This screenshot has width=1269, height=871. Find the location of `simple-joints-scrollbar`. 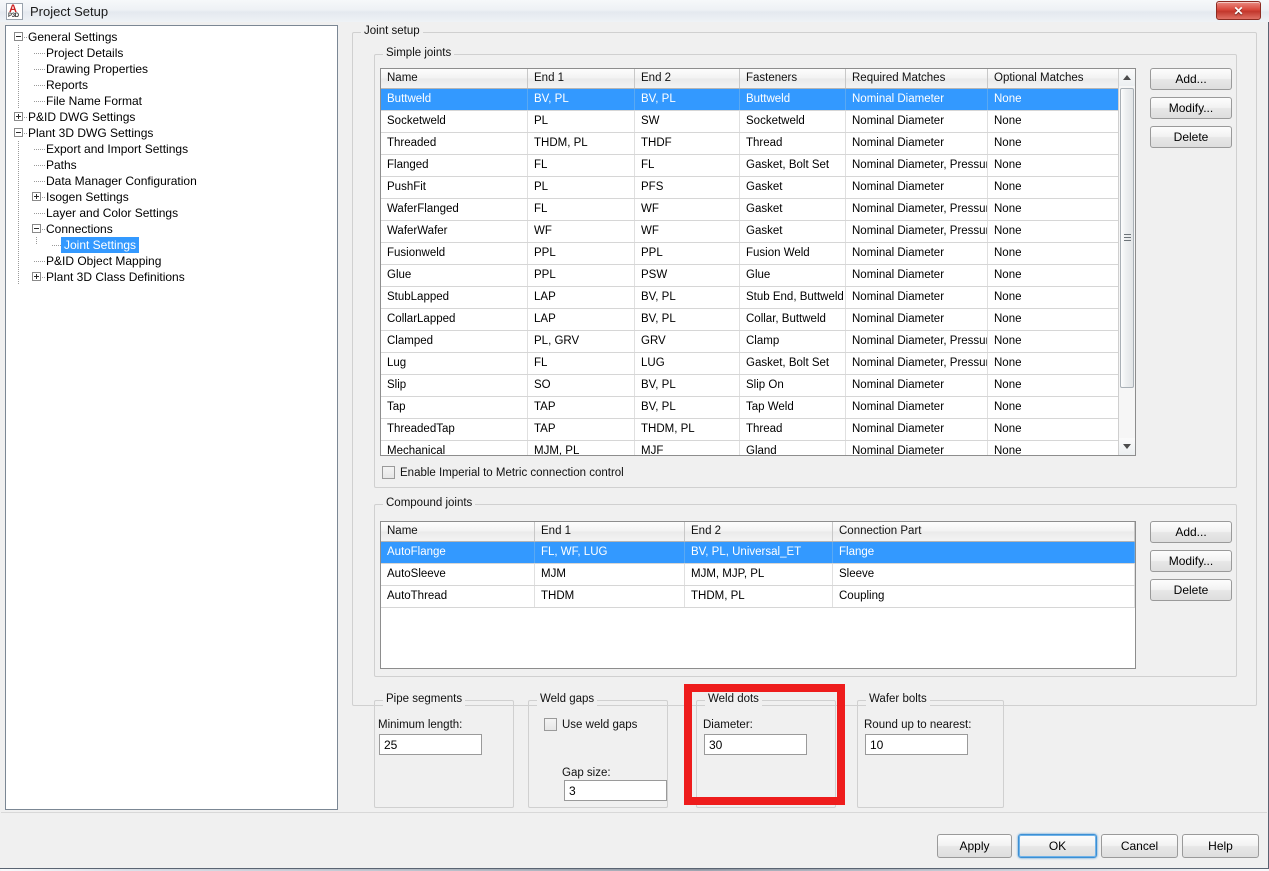

simple-joints-scrollbar is located at coordinates (1126, 262).